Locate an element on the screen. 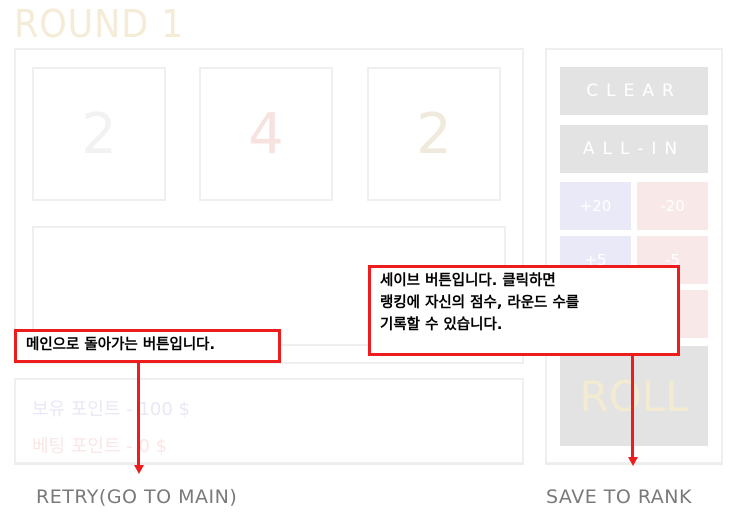 This screenshot has height=516, width=740. retry-callout: 메인으로 돌아가는 버튼입니다. is located at coordinates (147, 346).